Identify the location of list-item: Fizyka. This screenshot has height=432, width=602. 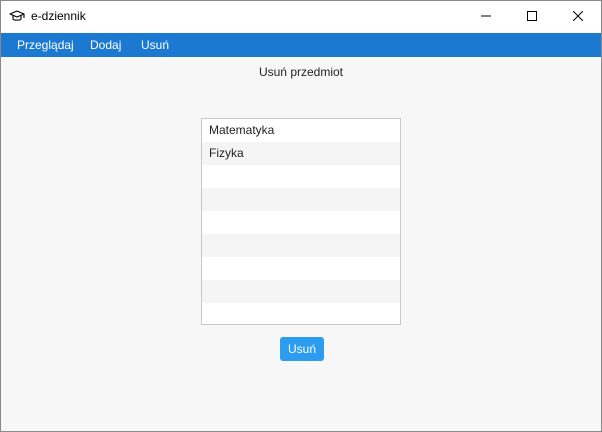
(301, 153).